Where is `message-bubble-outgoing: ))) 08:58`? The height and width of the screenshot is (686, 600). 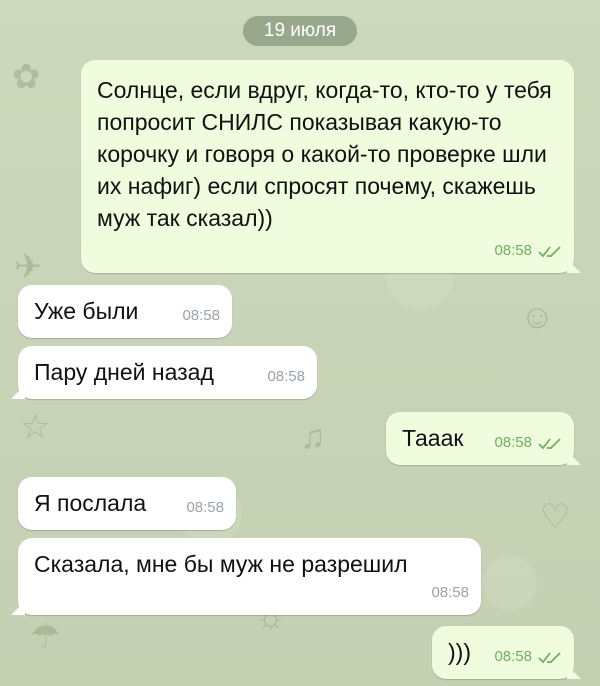
message-bubble-outgoing: ))) 08:58 is located at coordinates (506, 652).